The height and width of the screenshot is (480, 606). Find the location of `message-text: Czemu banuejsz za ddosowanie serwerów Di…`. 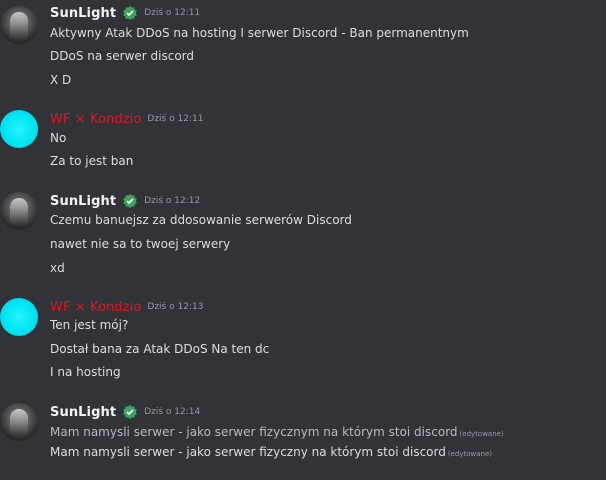

message-text: Czemu banuejsz za ddosowanie serwerów Di… is located at coordinates (201, 220).